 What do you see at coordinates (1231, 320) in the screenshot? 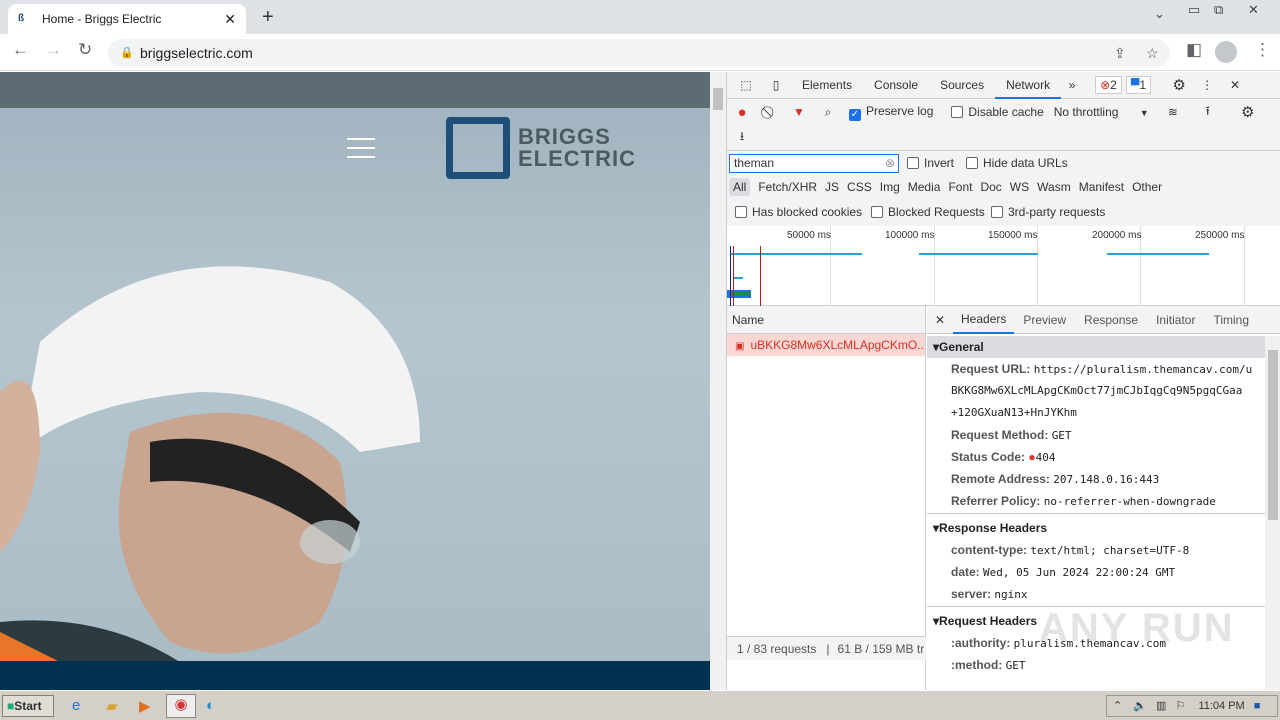
I see `tab-timing: Timing` at bounding box center [1231, 320].